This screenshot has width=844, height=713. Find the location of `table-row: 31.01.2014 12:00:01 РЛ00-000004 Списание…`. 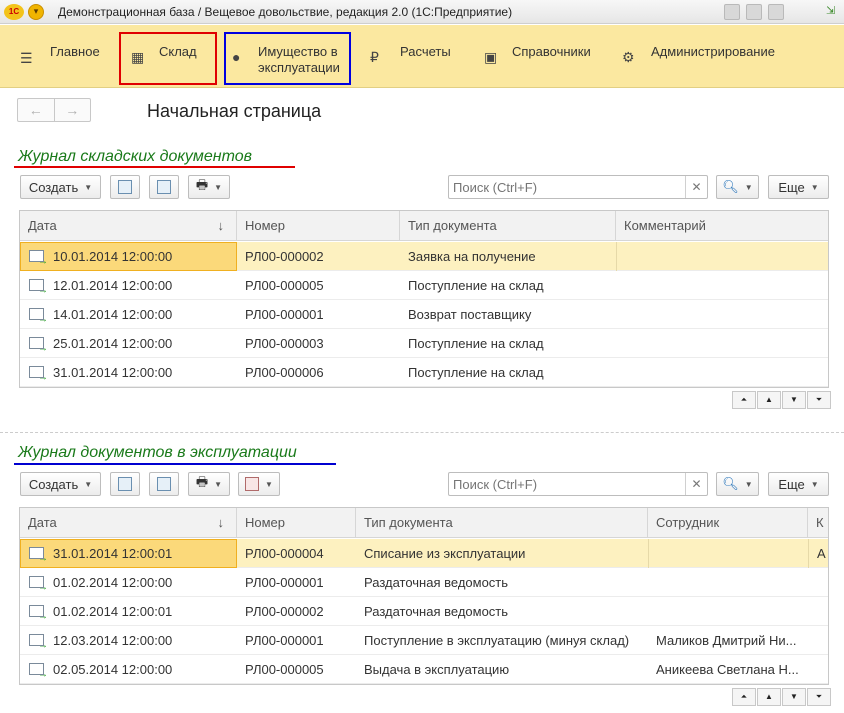

table-row: 31.01.2014 12:00:01 РЛ00-000004 Списание… is located at coordinates (424, 553).